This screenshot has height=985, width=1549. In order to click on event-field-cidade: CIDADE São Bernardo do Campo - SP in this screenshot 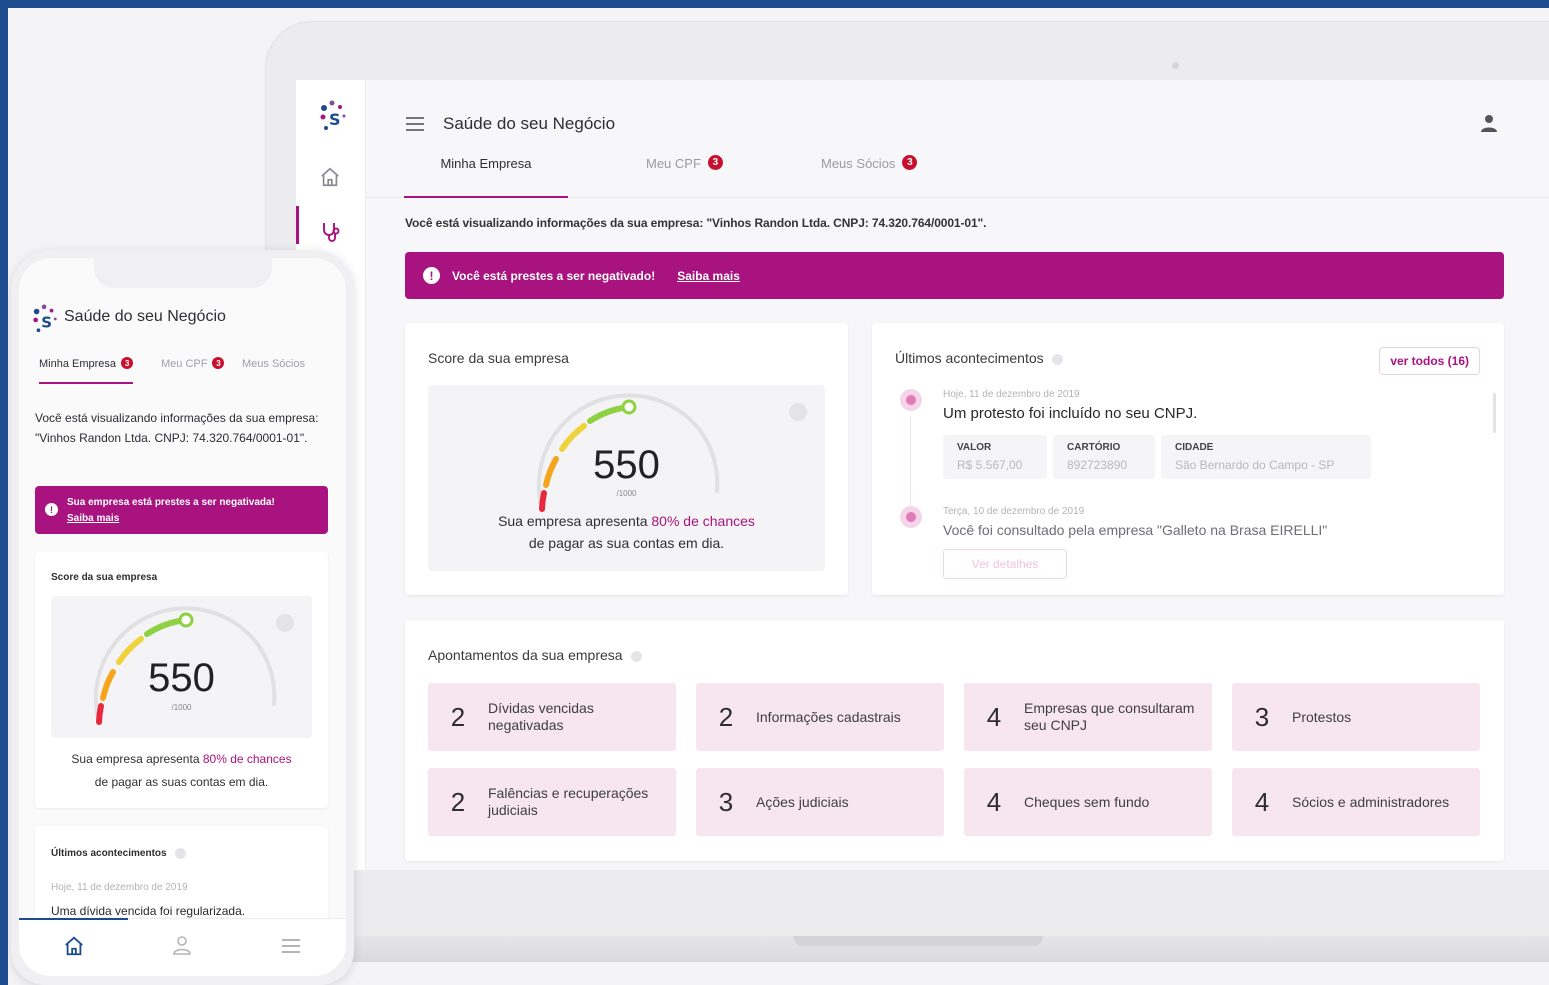, I will do `click(1266, 457)`.